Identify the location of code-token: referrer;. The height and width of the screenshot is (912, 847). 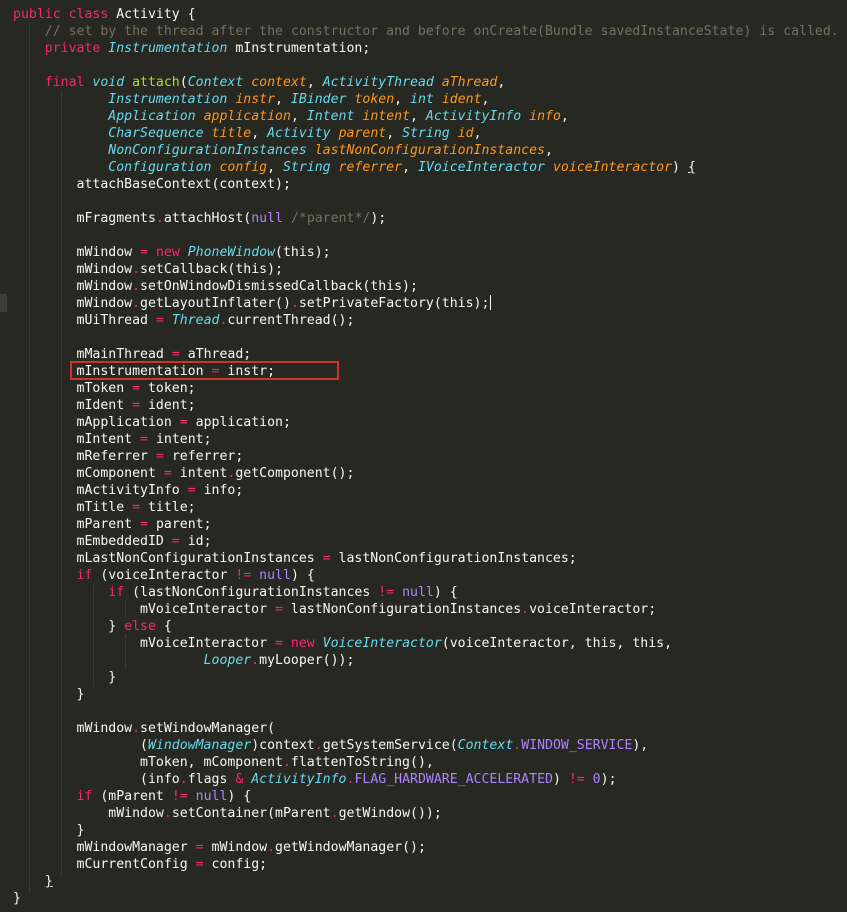
(207, 456).